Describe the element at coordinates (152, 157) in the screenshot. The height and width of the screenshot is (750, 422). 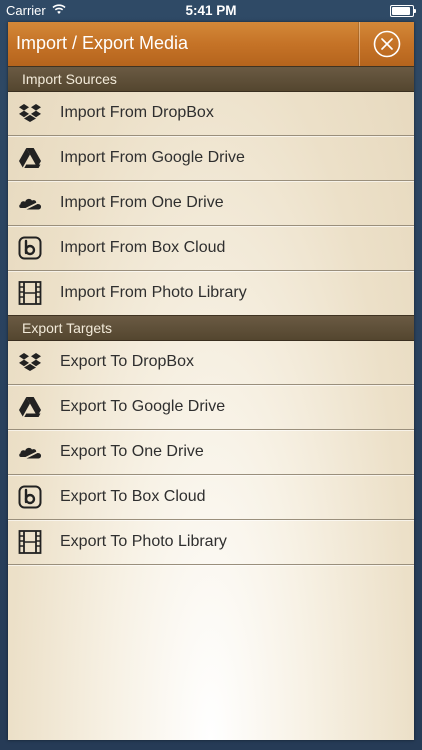
I see `row-label: Import From Google Drive` at that location.